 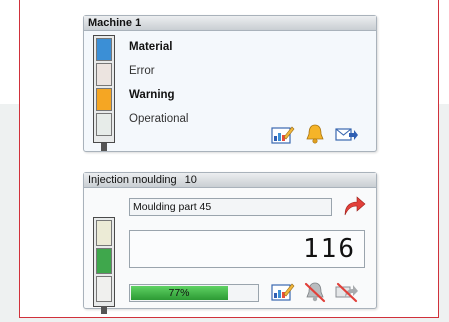 What do you see at coordinates (179, 293) in the screenshot?
I see `progress-label: 77%` at bounding box center [179, 293].